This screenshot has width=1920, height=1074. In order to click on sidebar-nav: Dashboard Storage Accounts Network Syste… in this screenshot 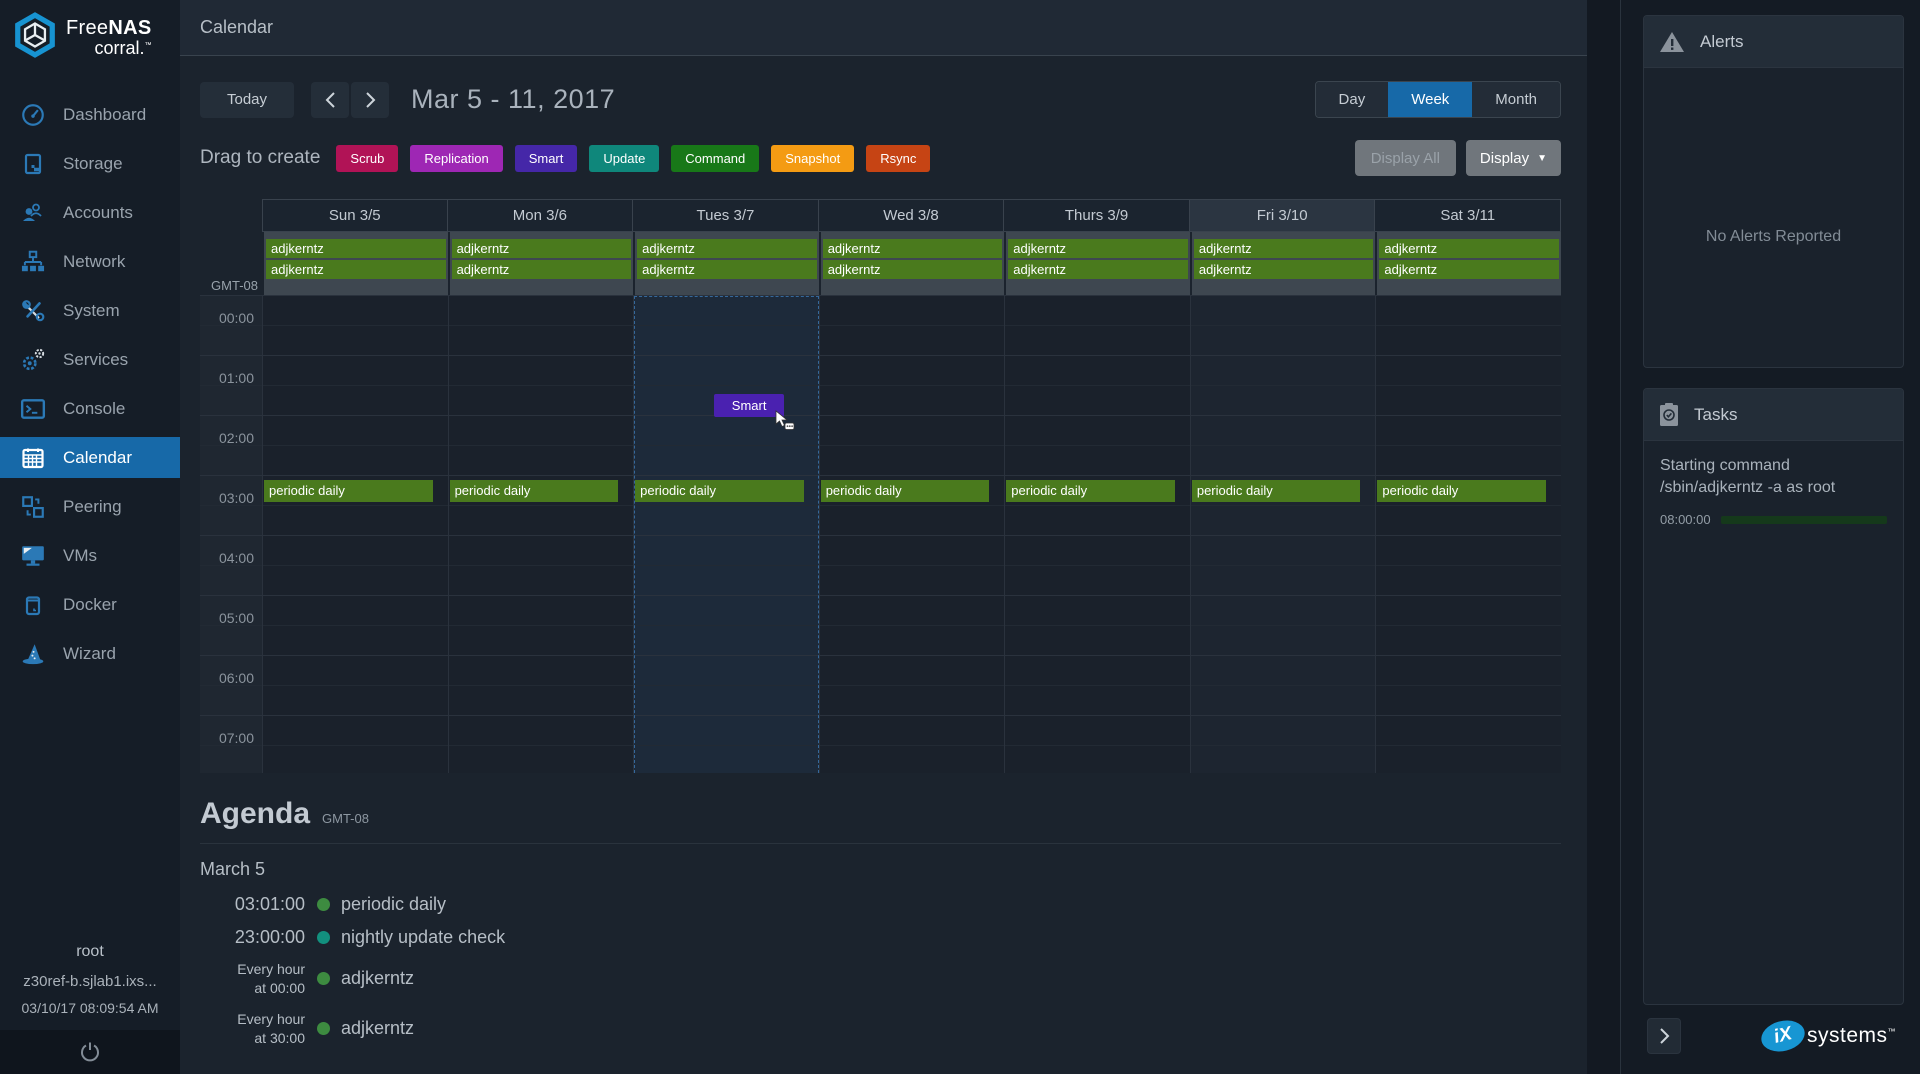, I will do `click(90, 384)`.